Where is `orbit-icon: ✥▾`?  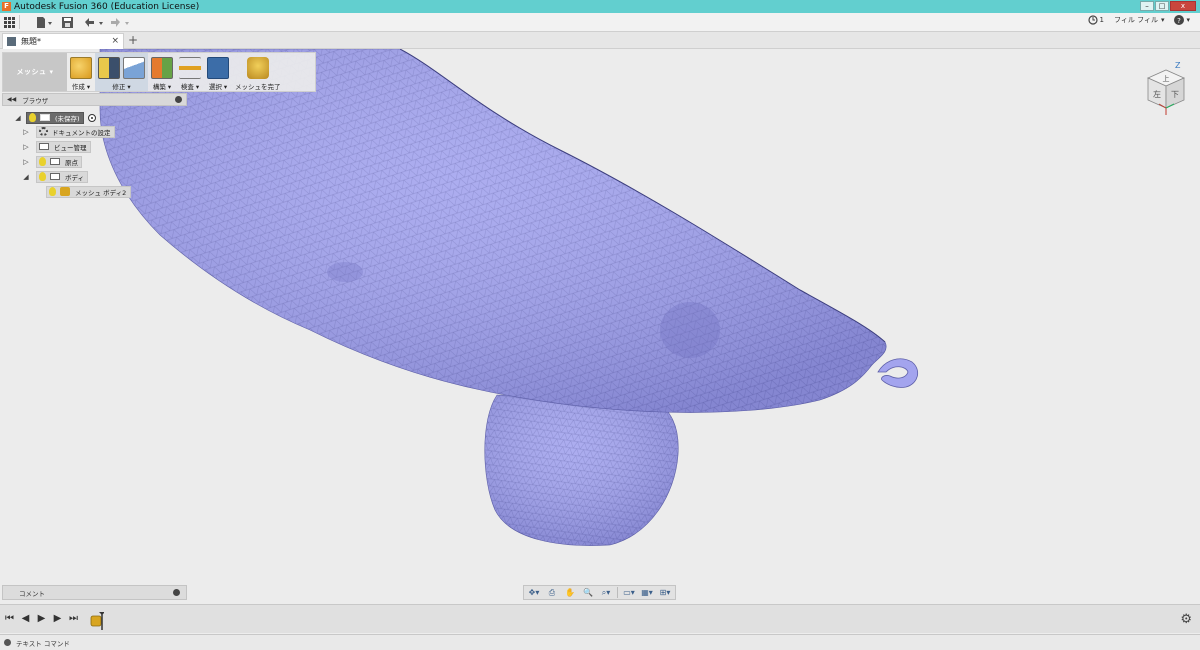
orbit-icon: ✥▾ is located at coordinates (534, 592).